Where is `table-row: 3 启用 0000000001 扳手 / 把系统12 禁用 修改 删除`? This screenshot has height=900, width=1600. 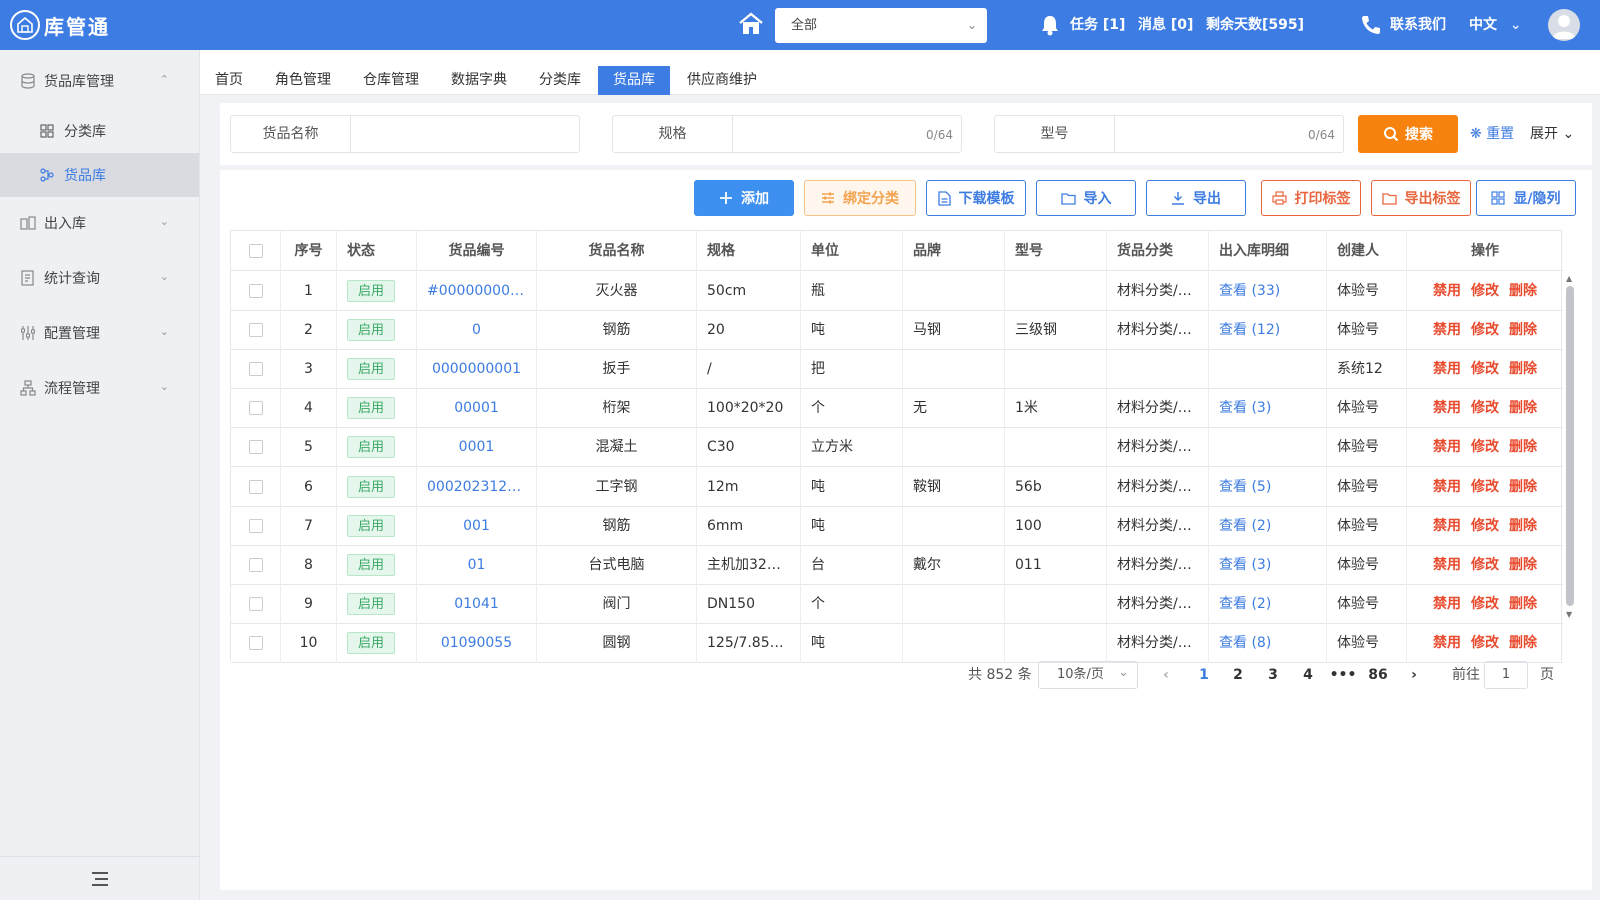
table-row: 3 启用 0000000001 扳手 / 把系统12 禁用 修改 删除 is located at coordinates (897, 369).